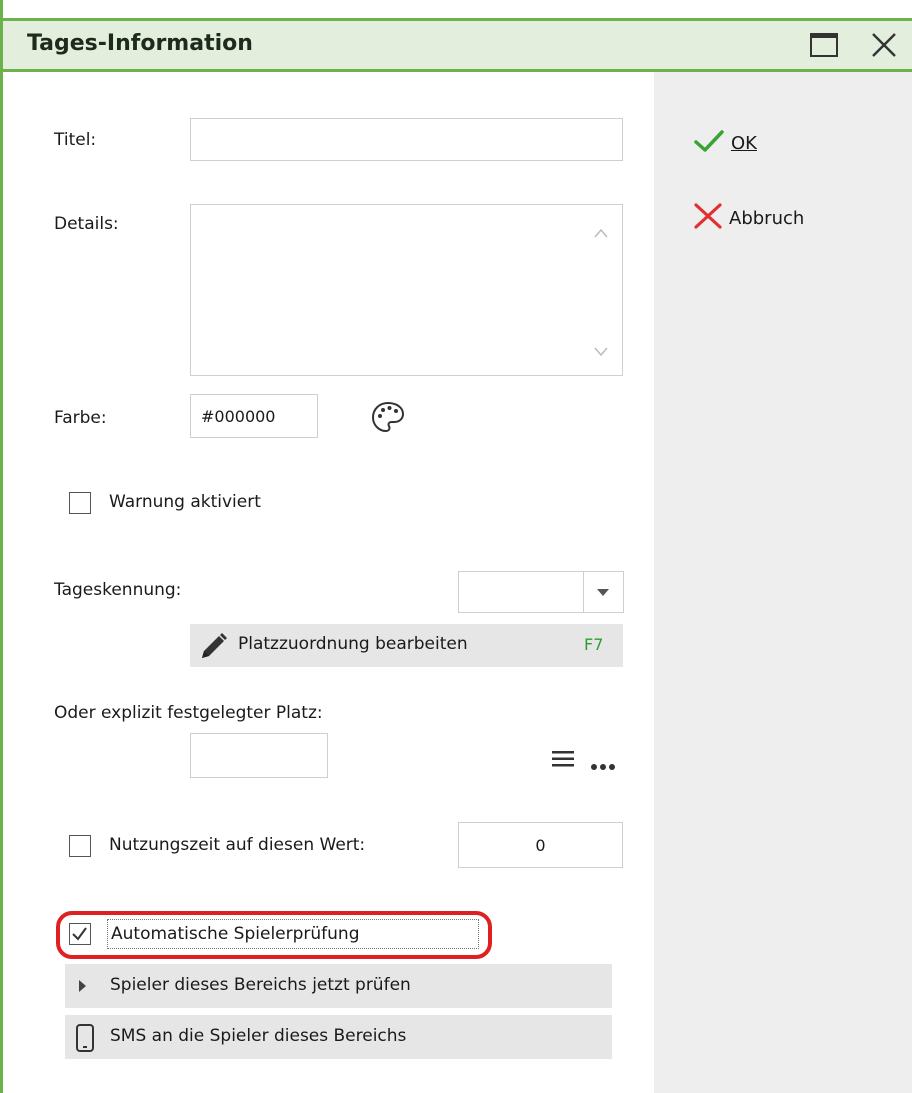 This screenshot has height=1093, width=912. Describe the element at coordinates (185, 502) in the screenshot. I see `warnung-label: Warnung aktiviert` at that location.